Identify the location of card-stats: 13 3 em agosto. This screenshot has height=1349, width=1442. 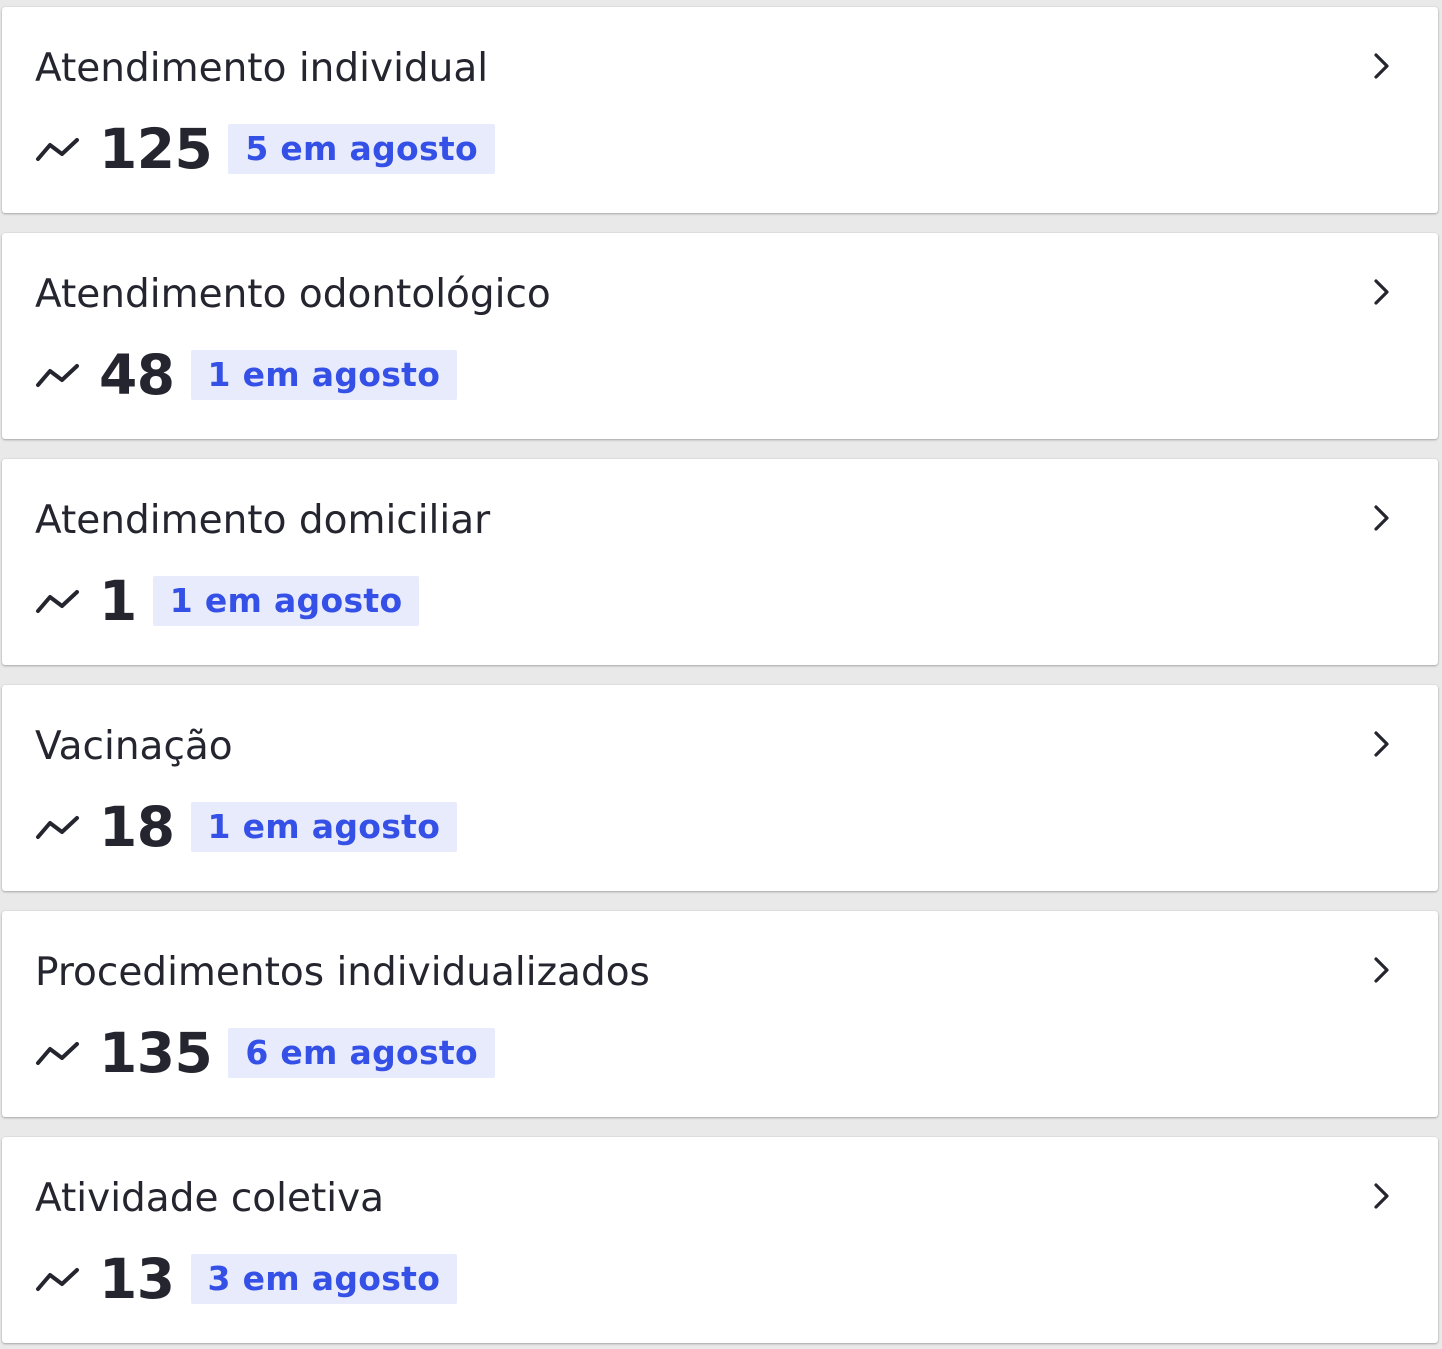
(246, 1279).